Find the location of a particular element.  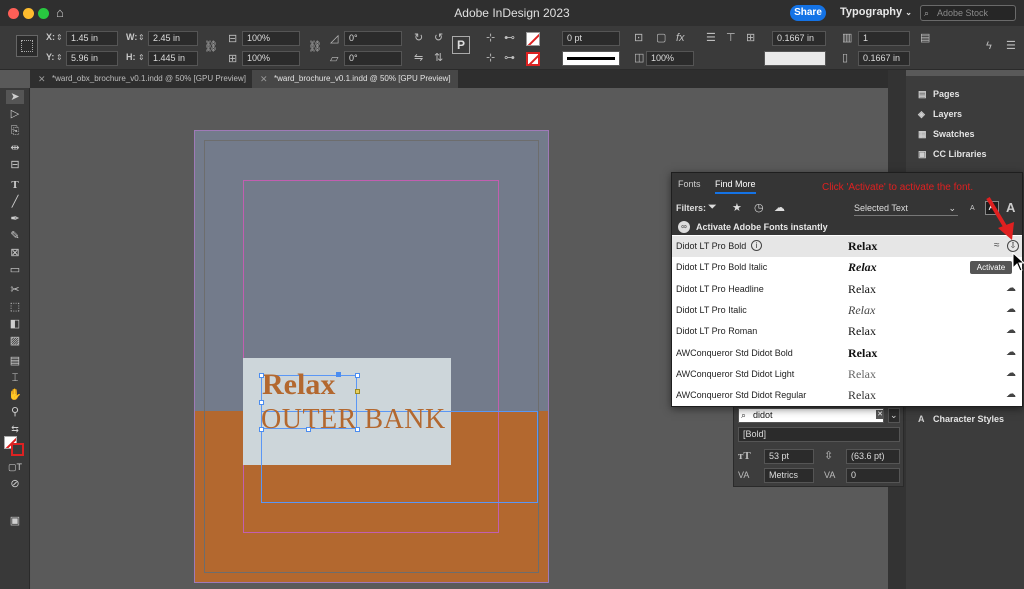

scale-y-field: 100% is located at coordinates (271, 58).